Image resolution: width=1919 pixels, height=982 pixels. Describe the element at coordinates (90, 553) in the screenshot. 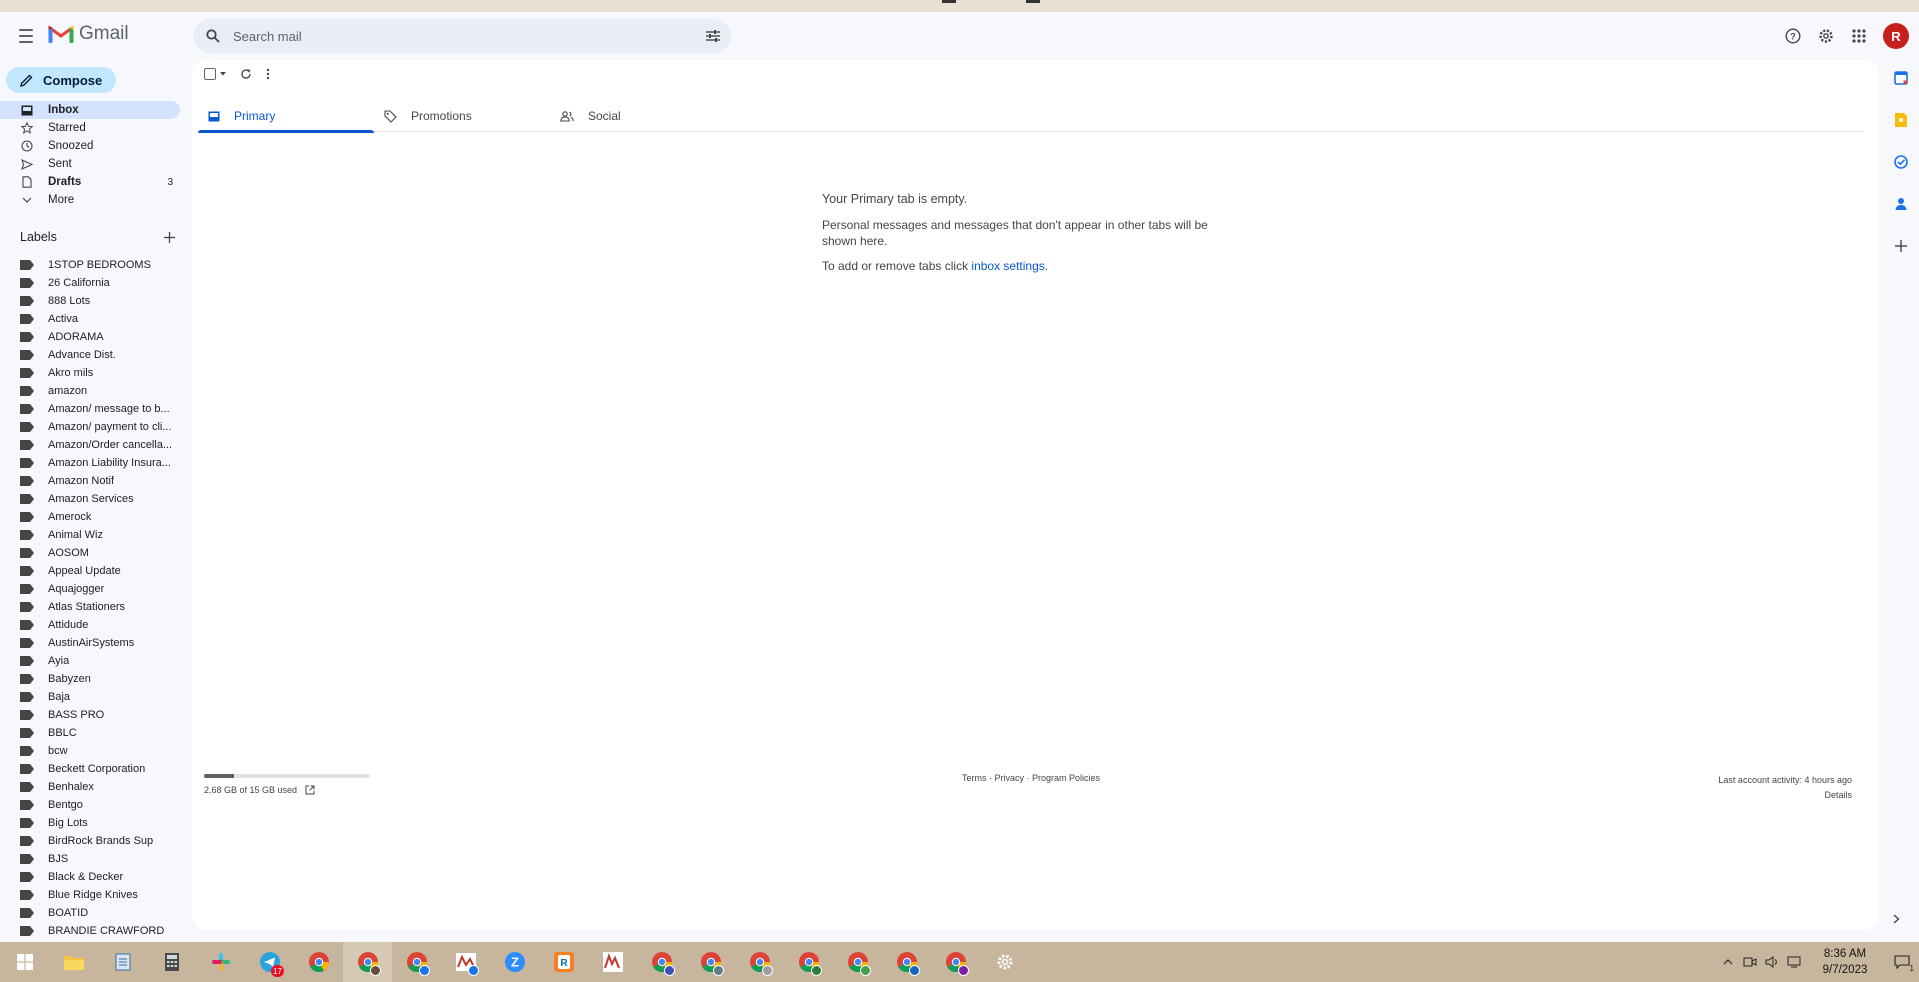

I see `label-item: AOSOM` at that location.